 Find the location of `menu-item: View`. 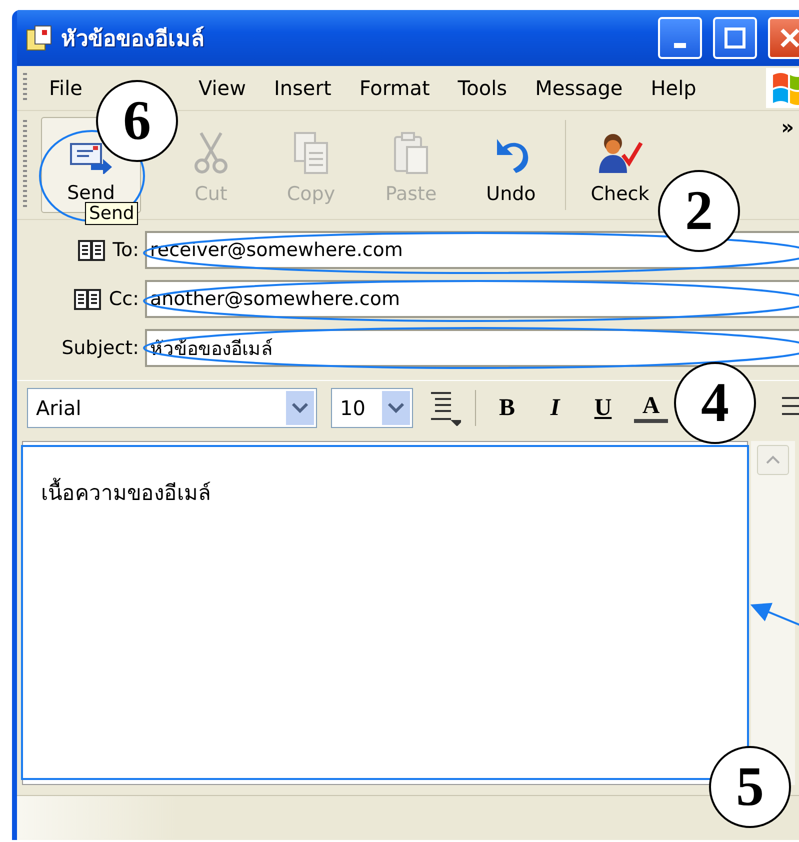

menu-item: View is located at coordinates (222, 88).